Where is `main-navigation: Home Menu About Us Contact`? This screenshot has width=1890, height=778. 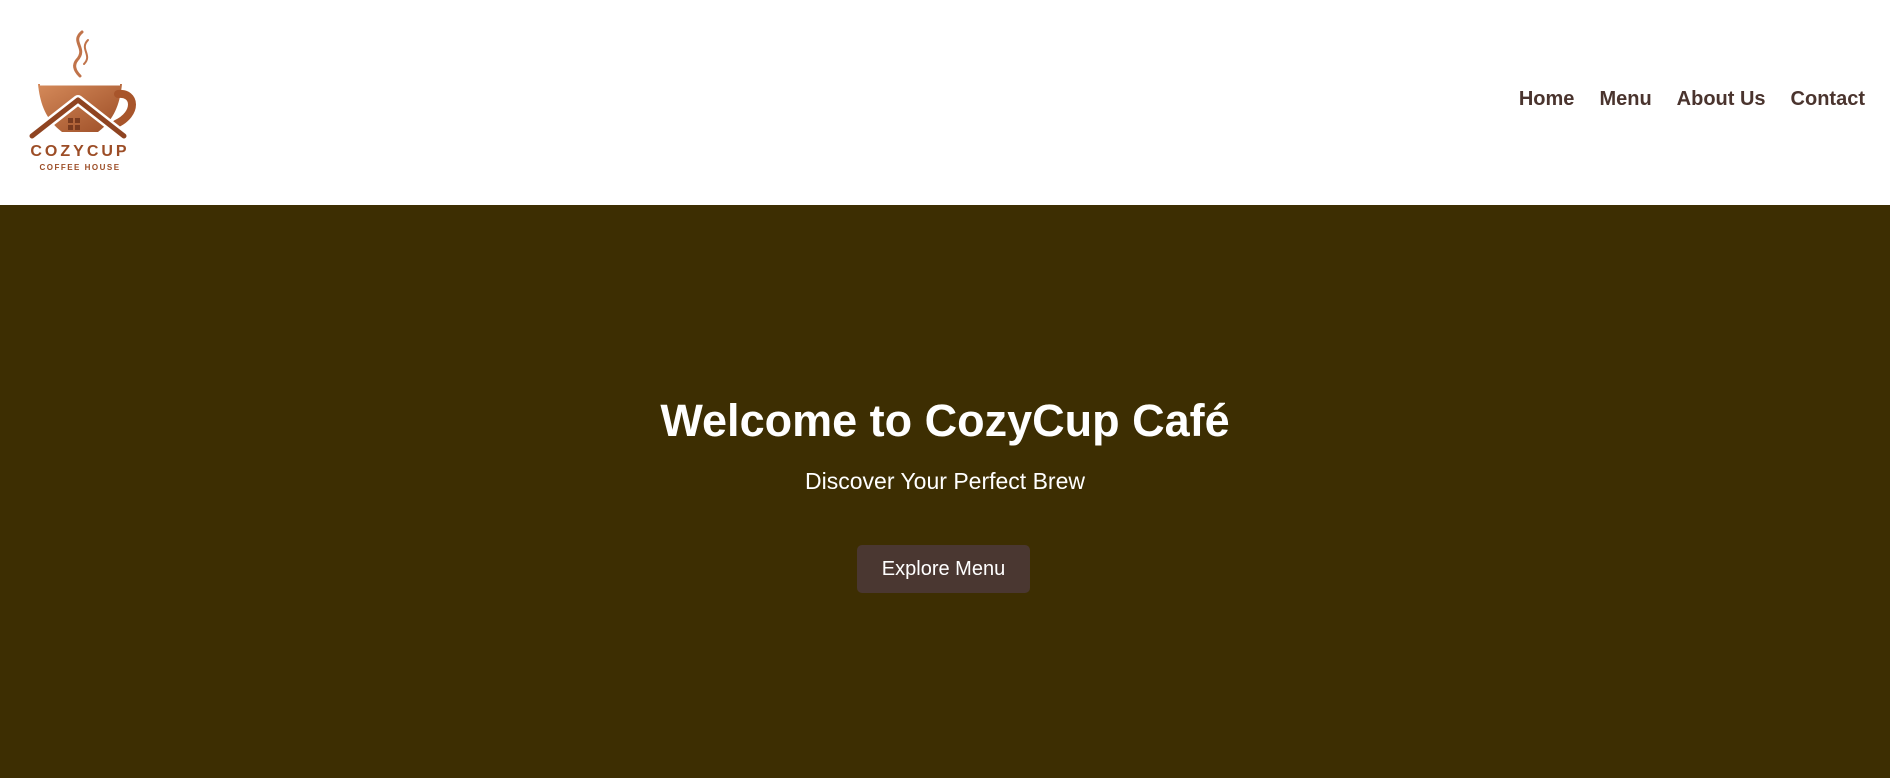 main-navigation: Home Menu About Us Contact is located at coordinates (1692, 99).